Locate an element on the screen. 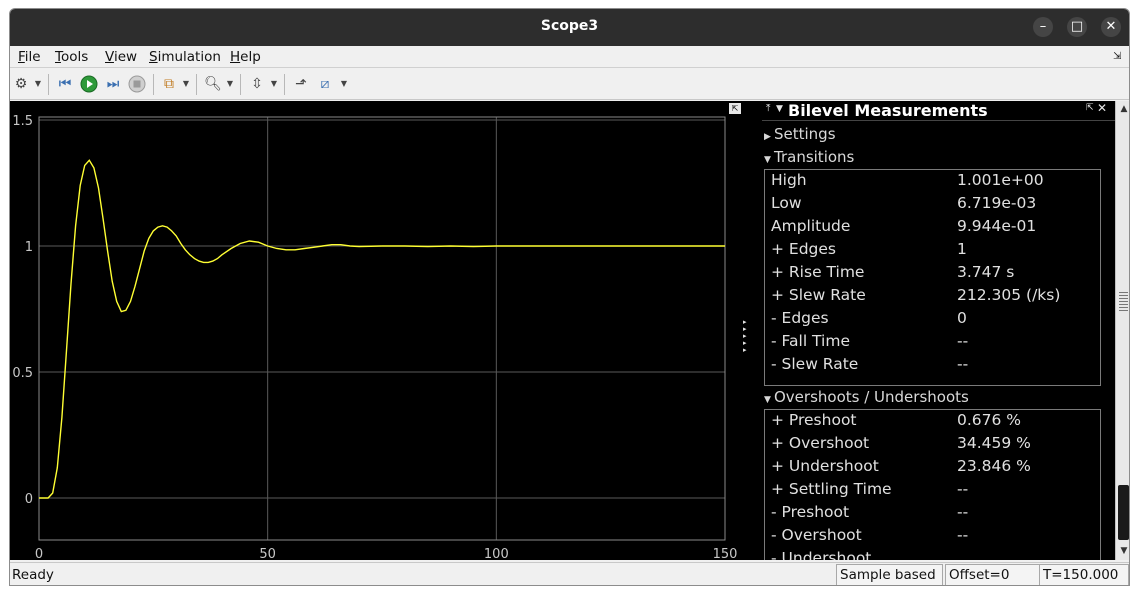  expand-icon: ▶ is located at coordinates (767, 137).